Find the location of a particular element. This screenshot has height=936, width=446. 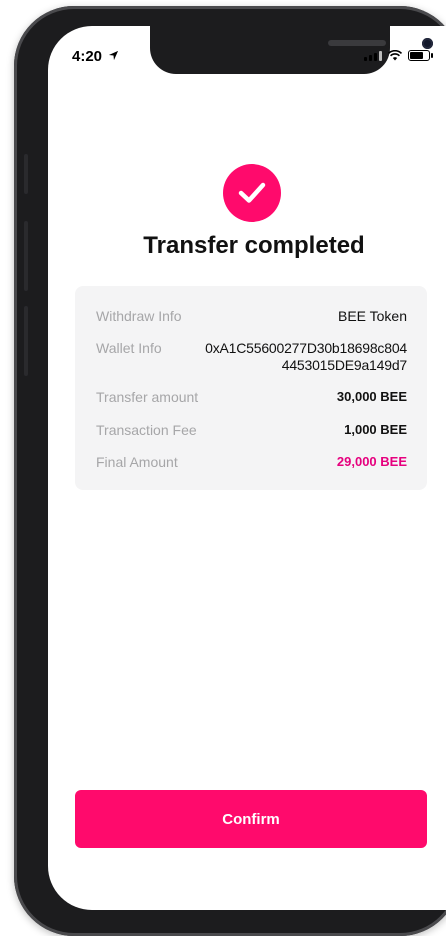

speaker is located at coordinates (357, 43).